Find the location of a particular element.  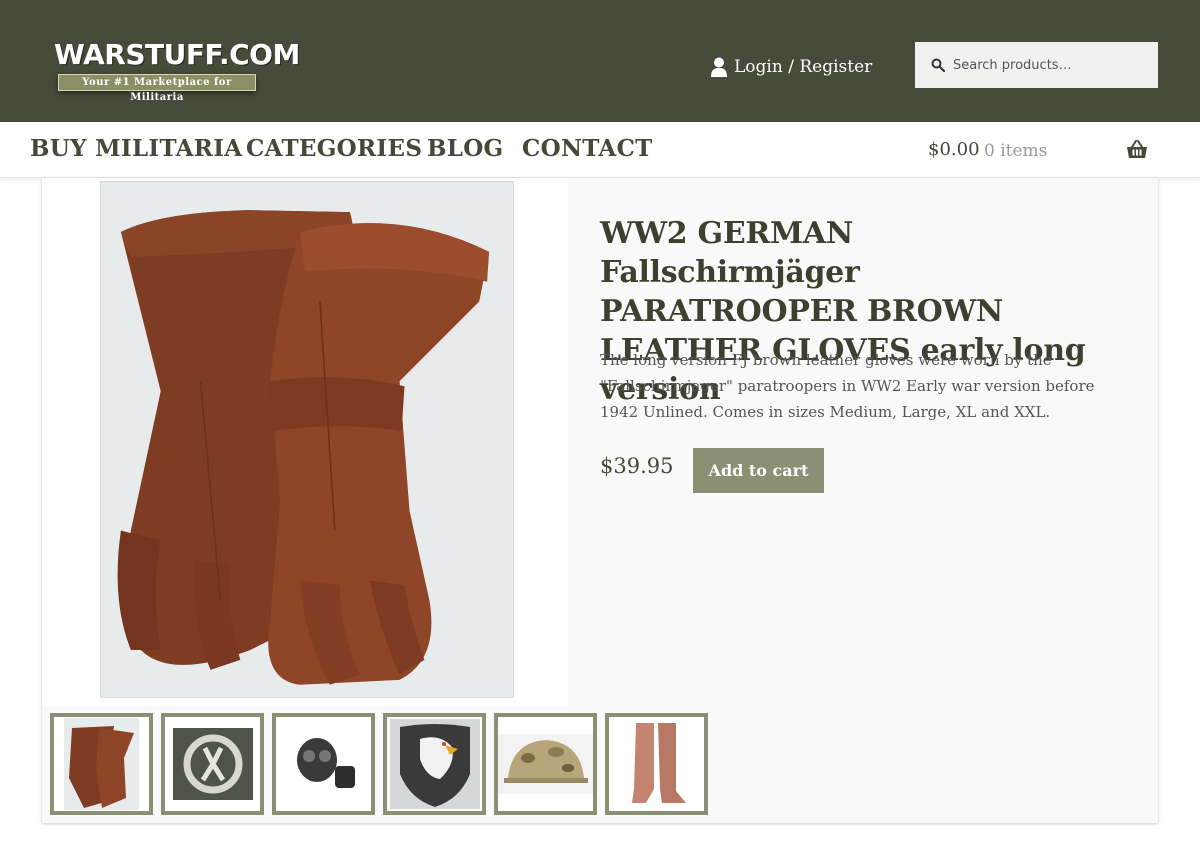

eagle-patch-thumbnail-image is located at coordinates (434, 764).